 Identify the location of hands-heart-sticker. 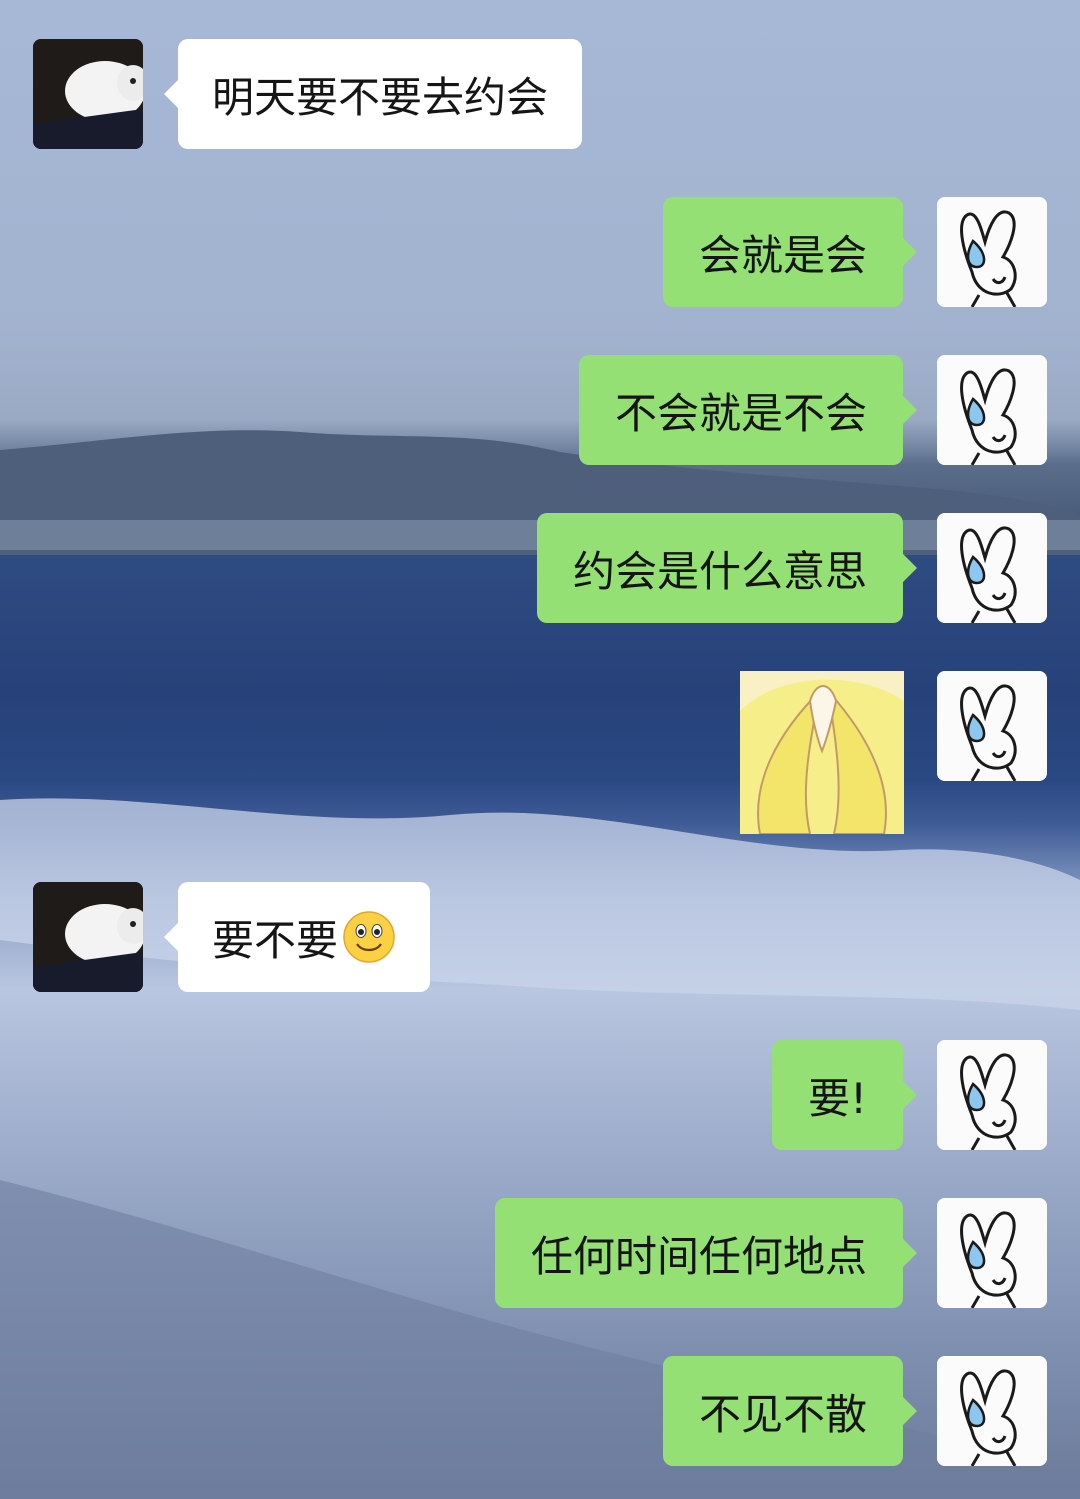
(822, 752).